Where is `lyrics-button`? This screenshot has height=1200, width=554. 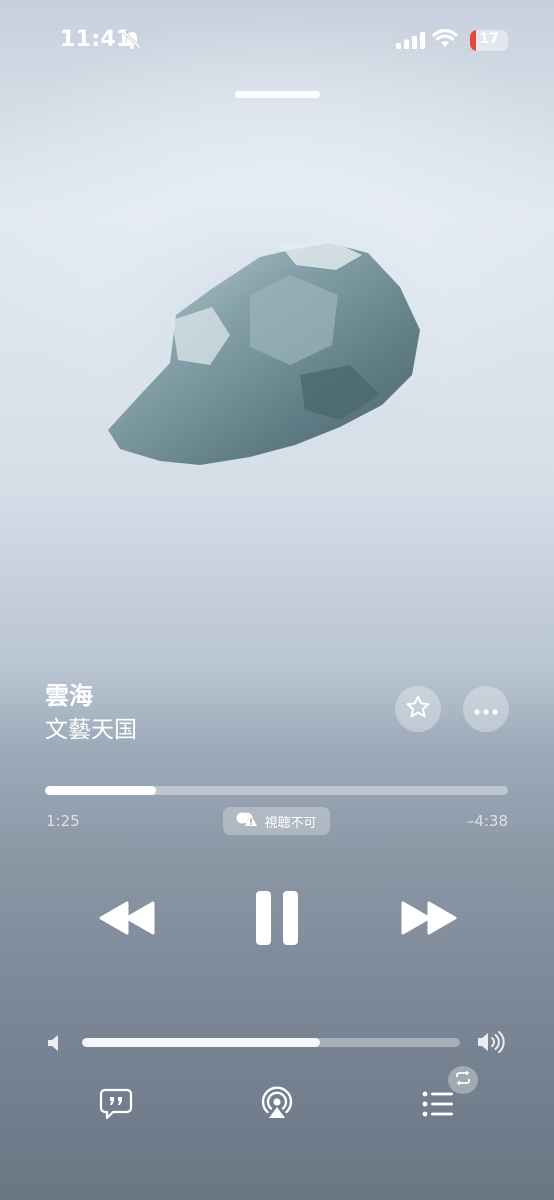 lyrics-button is located at coordinates (116, 1106).